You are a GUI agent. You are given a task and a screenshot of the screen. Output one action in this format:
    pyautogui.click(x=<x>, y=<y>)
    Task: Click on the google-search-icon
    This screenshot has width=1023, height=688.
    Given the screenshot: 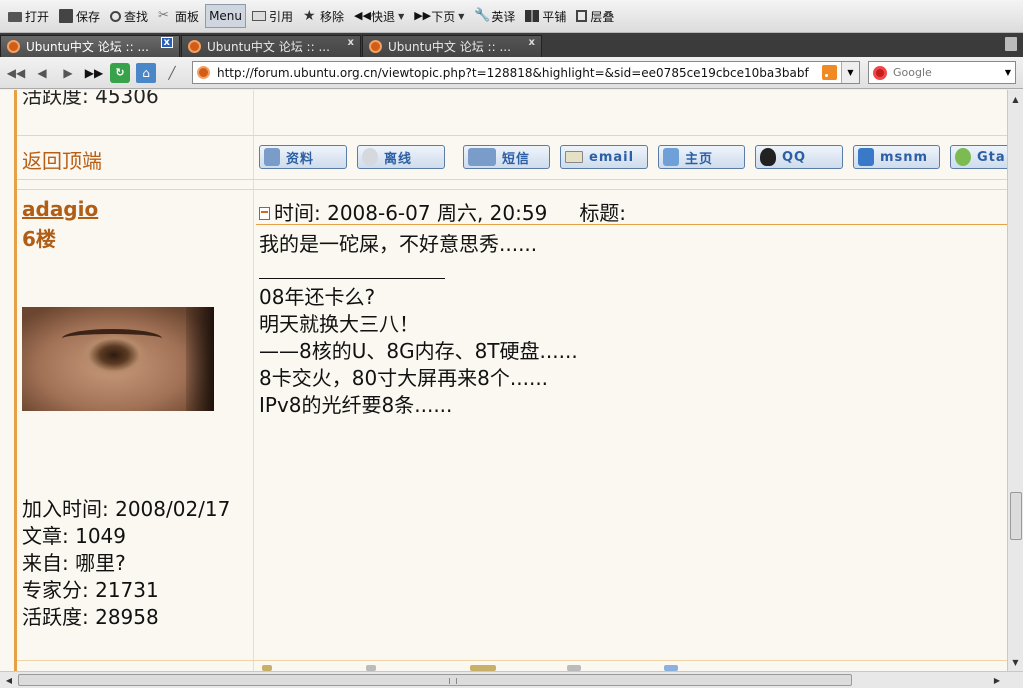 What is the action you would take?
    pyautogui.click(x=880, y=72)
    